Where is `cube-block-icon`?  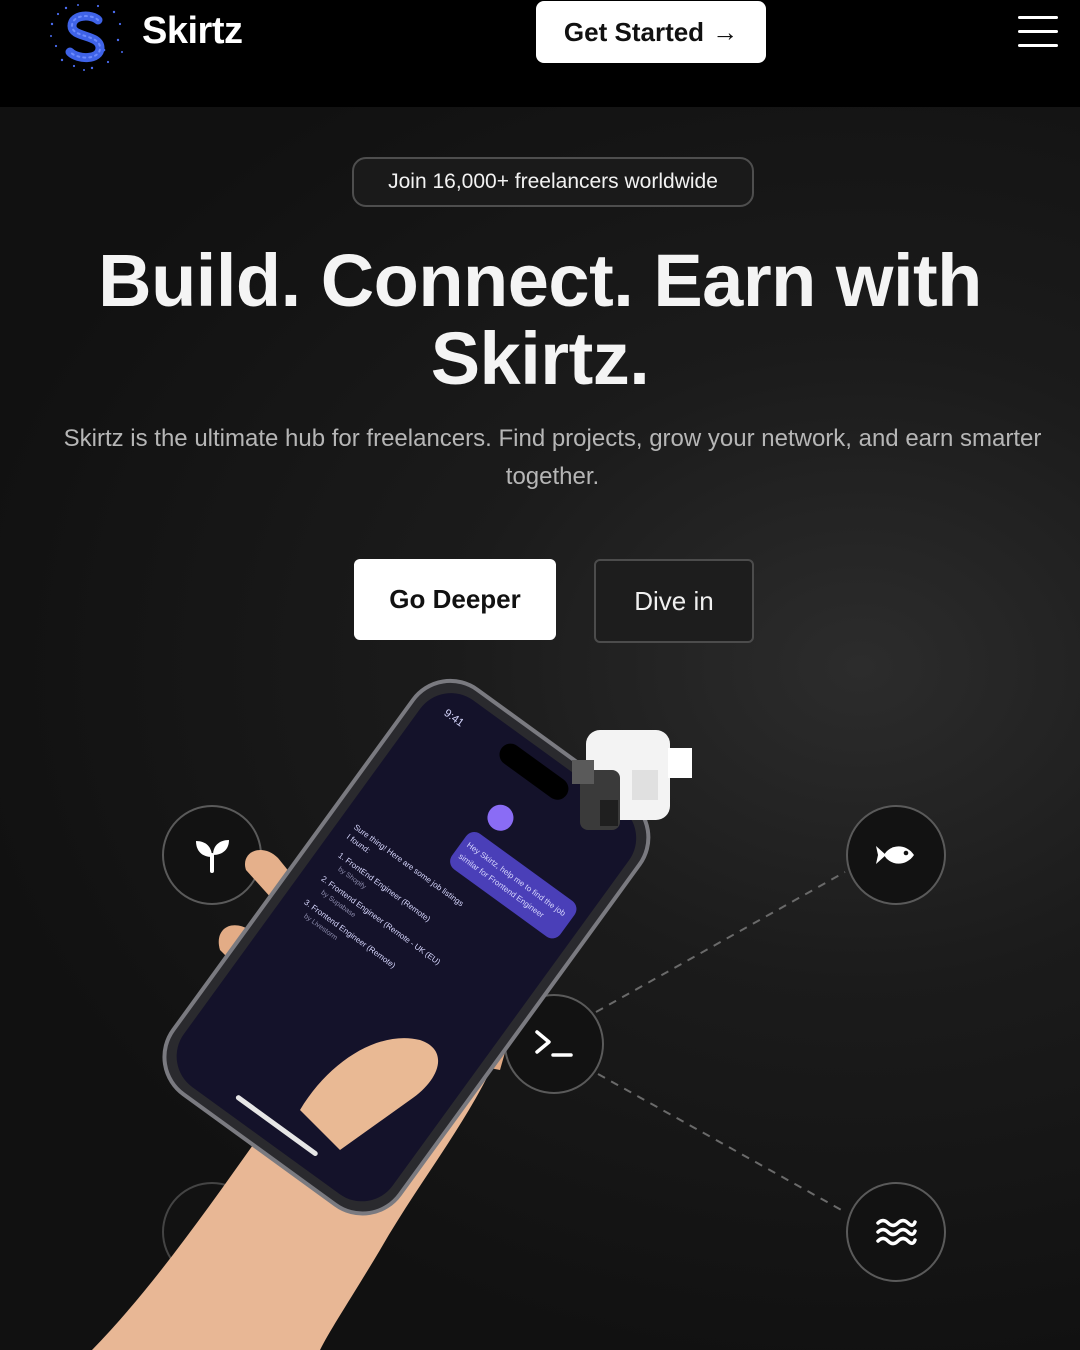
cube-block-icon is located at coordinates (632, 780).